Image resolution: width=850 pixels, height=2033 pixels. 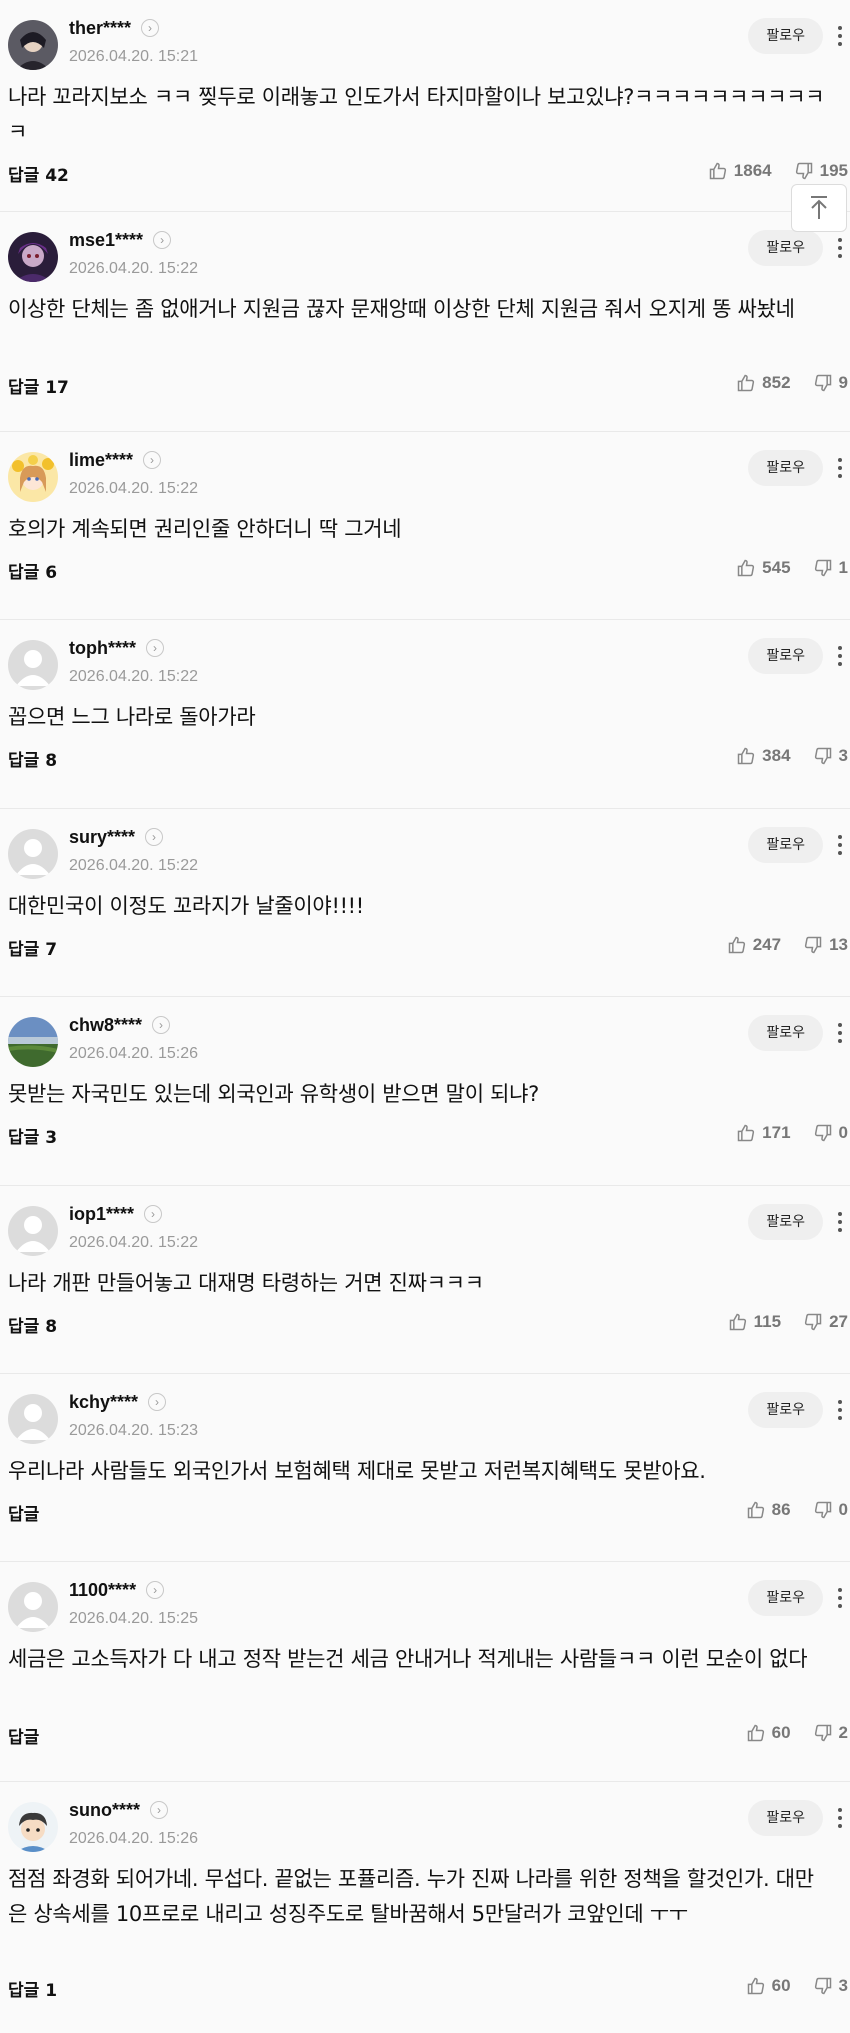 I want to click on nickname: iop1**** ›, so click(x=116, y=1214).